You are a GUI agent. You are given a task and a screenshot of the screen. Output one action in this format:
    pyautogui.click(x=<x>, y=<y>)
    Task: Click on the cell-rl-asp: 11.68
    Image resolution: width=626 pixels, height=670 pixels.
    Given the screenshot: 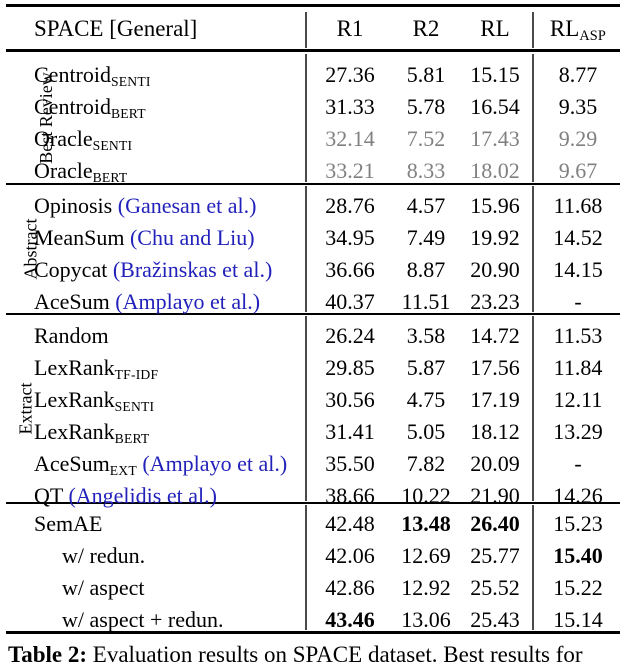 What is the action you would take?
    pyautogui.click(x=578, y=205)
    